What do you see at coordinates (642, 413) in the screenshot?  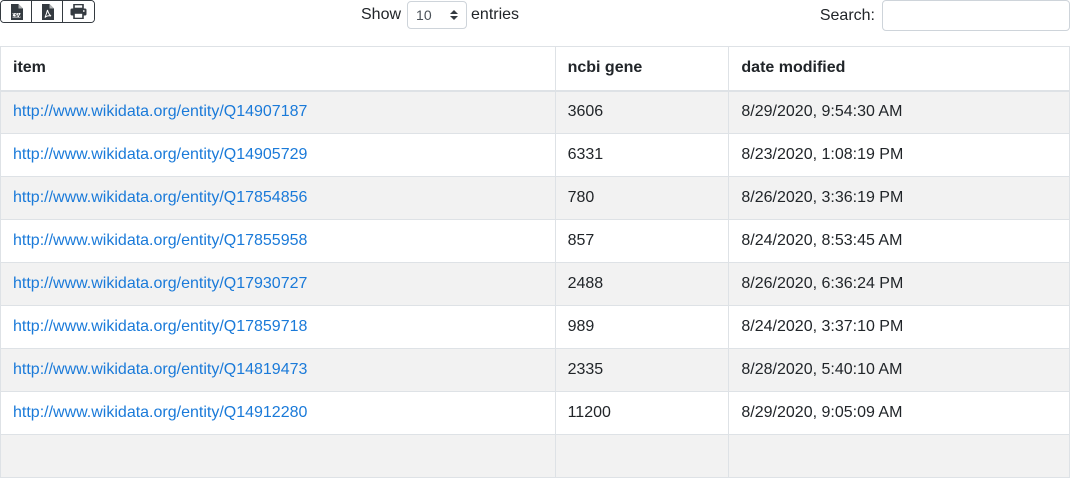 I see `ncbi-gene-cell: 11200` at bounding box center [642, 413].